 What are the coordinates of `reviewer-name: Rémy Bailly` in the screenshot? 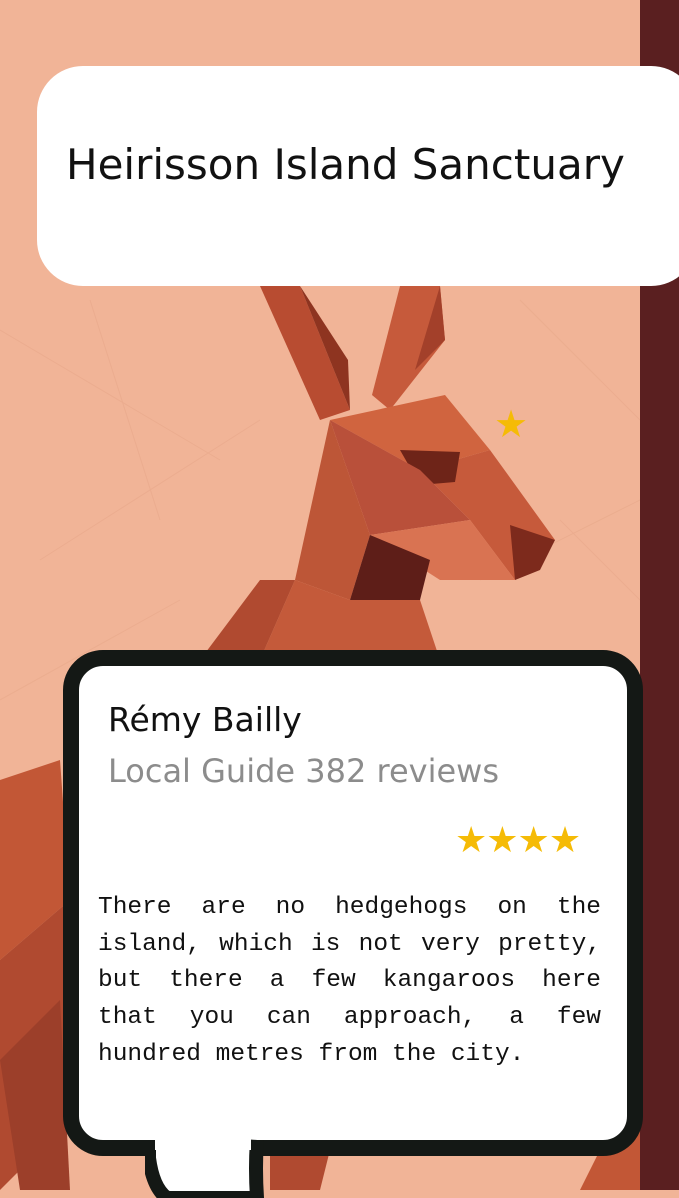 It's located at (205, 719).